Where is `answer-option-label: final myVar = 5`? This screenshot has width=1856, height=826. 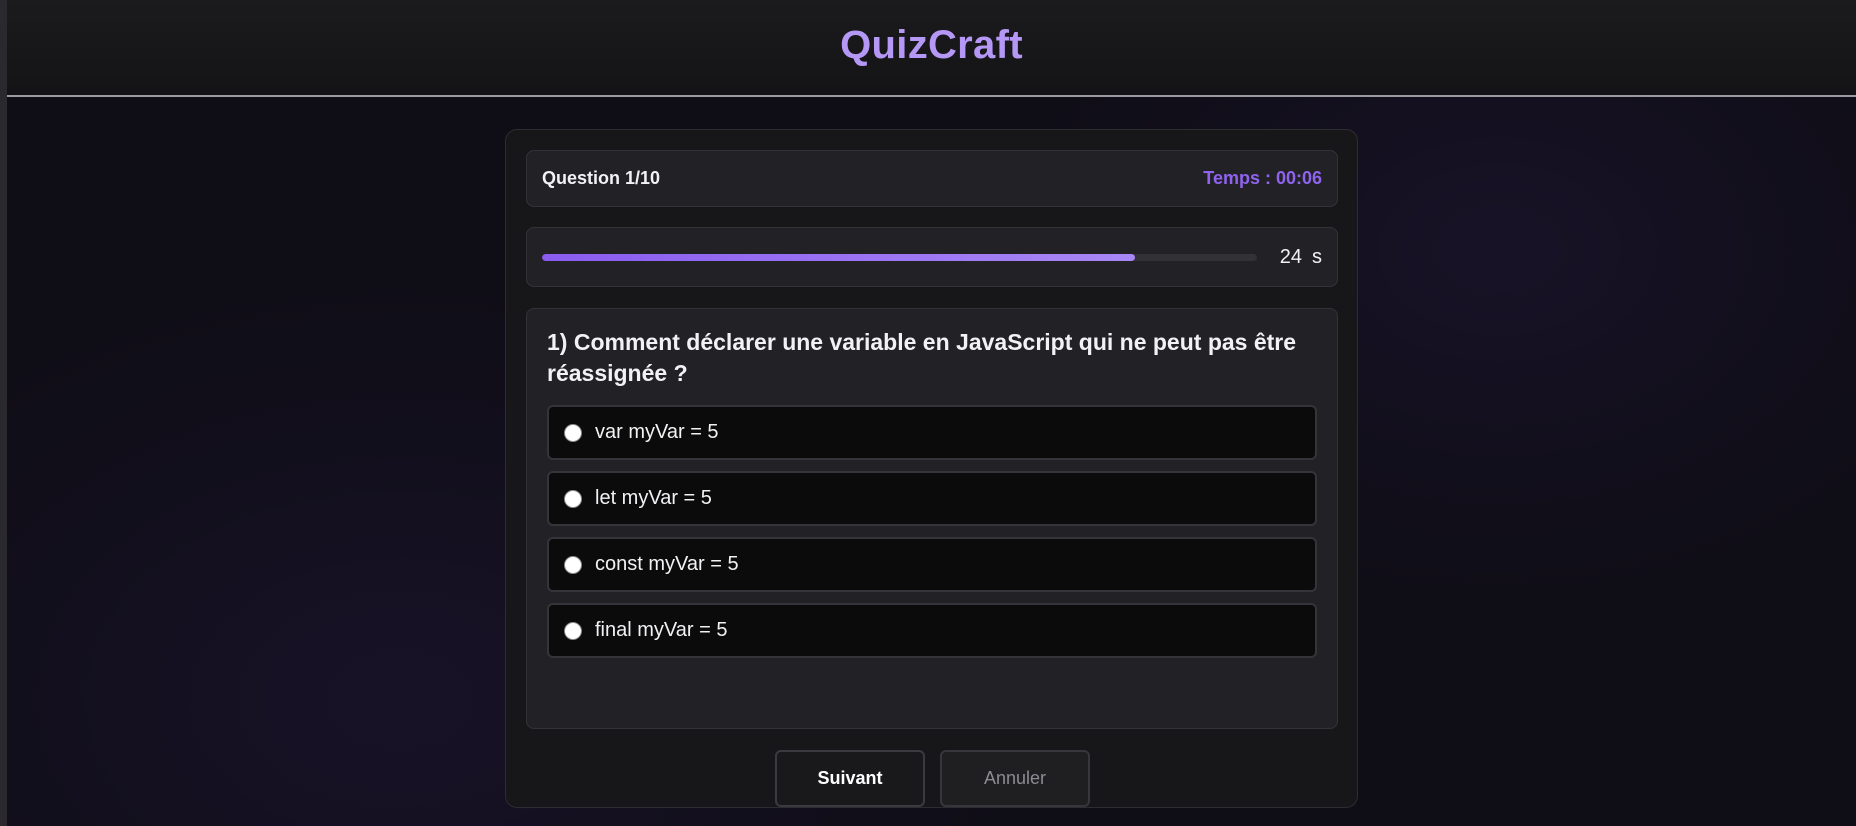 answer-option-label: final myVar = 5 is located at coordinates (661, 630).